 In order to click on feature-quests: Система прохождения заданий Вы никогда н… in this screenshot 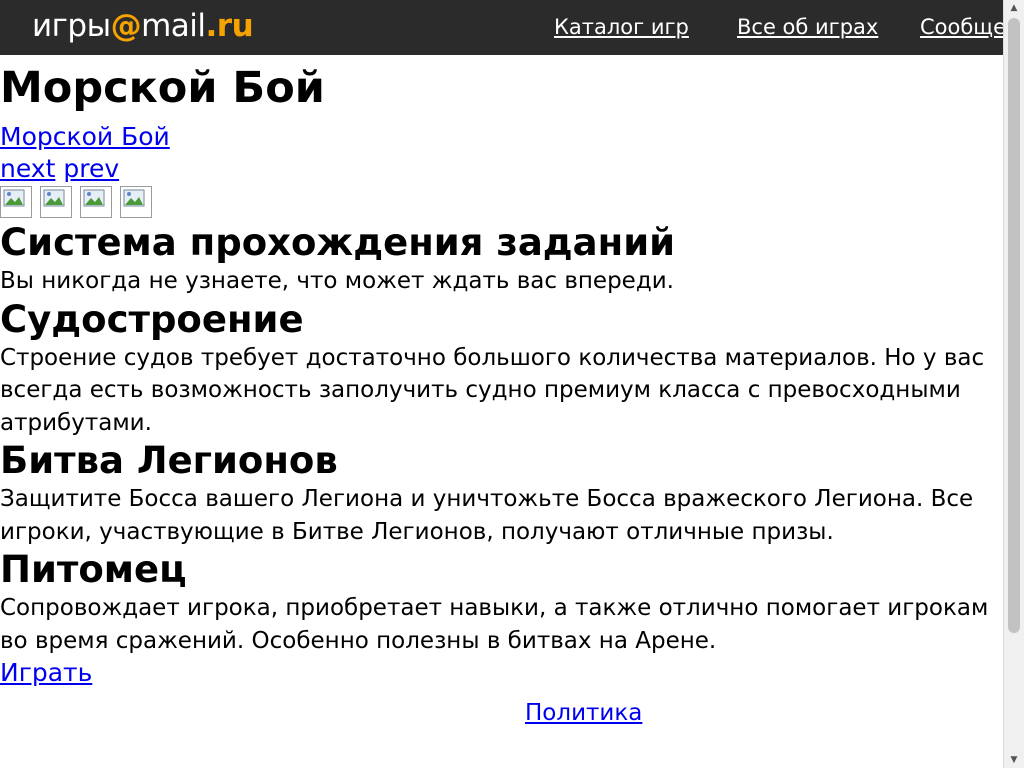, I will do `click(501, 259)`.